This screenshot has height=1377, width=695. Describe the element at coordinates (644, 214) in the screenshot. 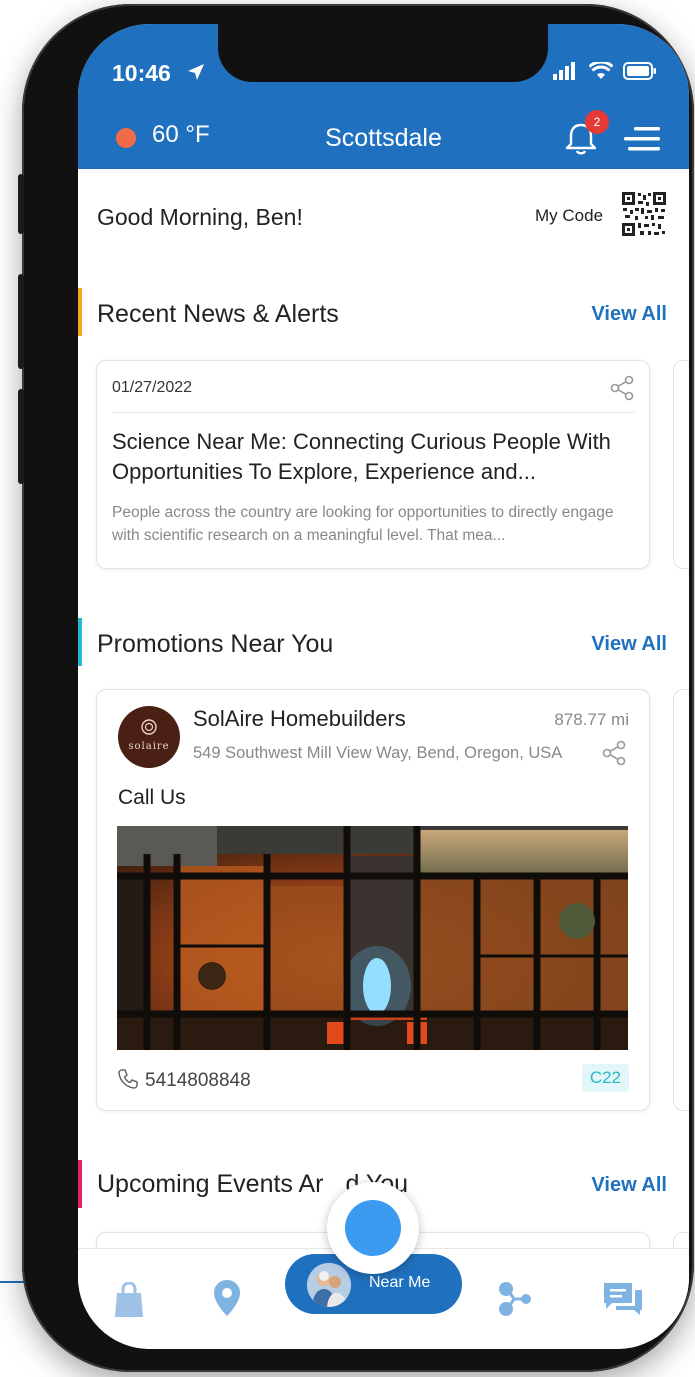

I see `qr-code-icon` at that location.